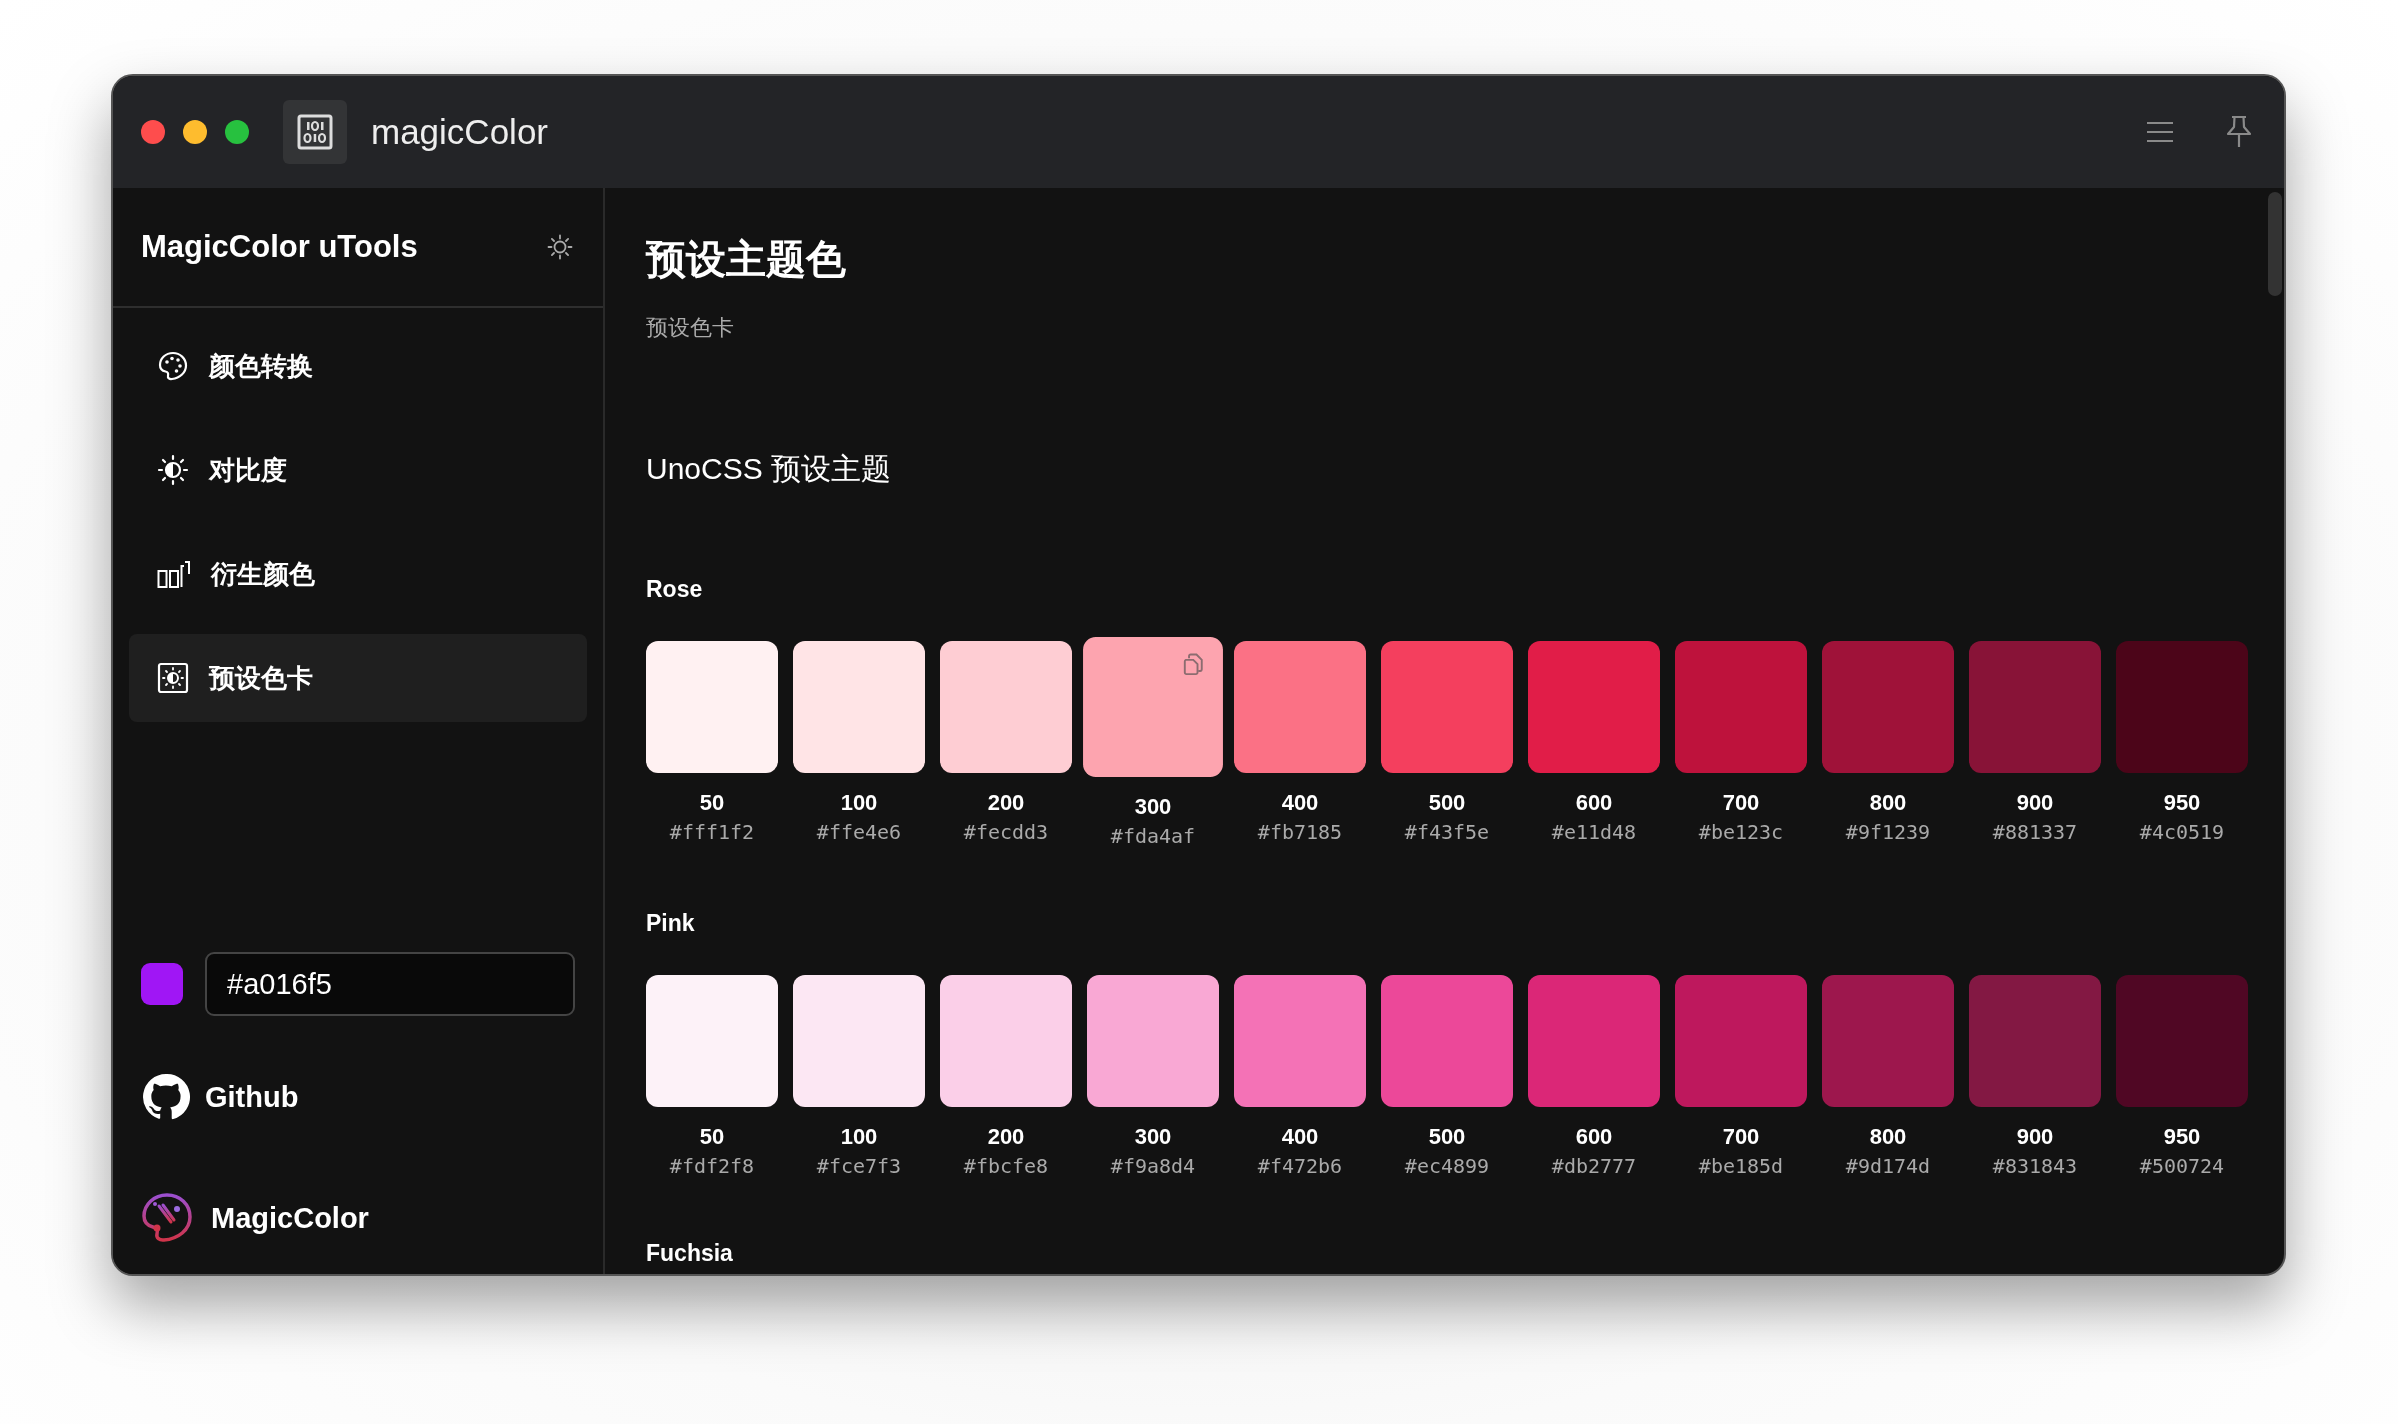 This screenshot has height=1424, width=2398. What do you see at coordinates (173, 678) in the screenshot?
I see `preset-icon` at bounding box center [173, 678].